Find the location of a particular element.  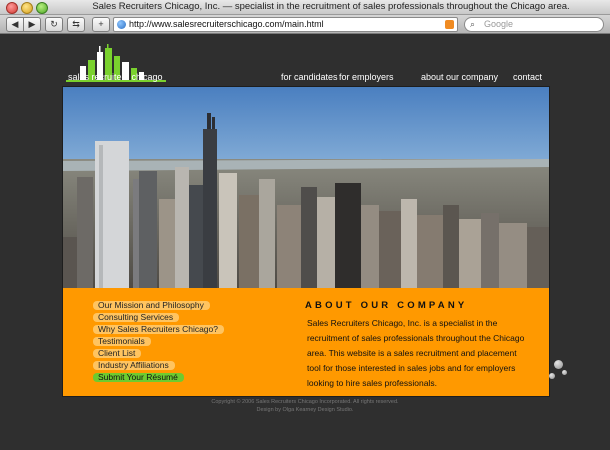

back-button: ◀ is located at coordinates (15, 24).